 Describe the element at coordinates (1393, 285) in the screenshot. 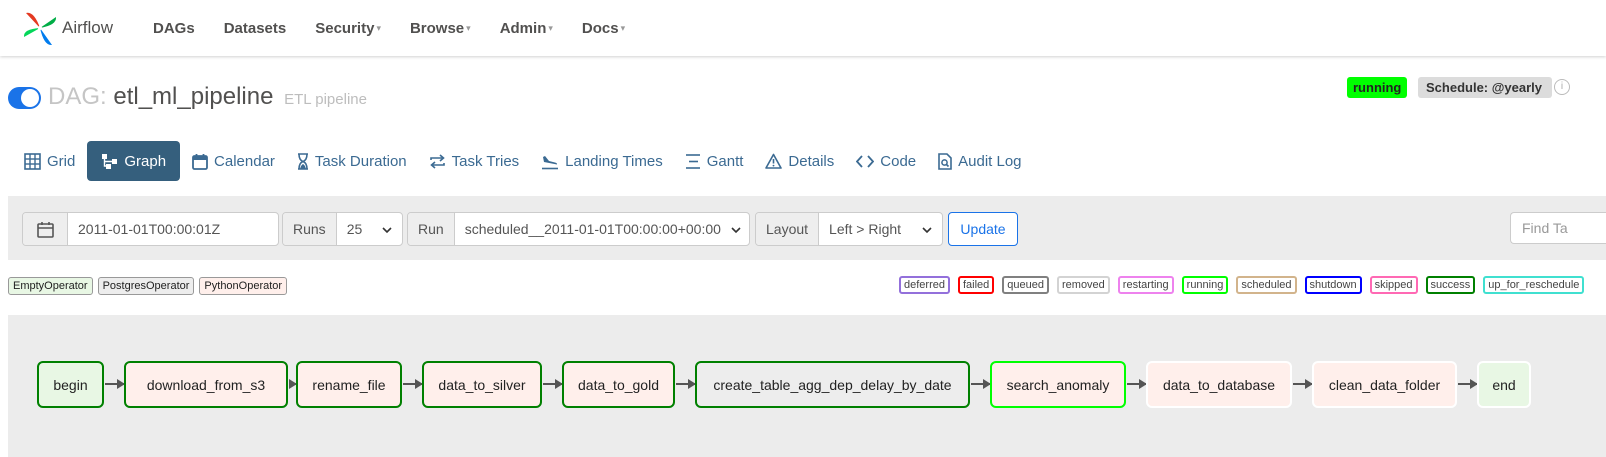

I see `state-tag-skipped: skipped` at that location.